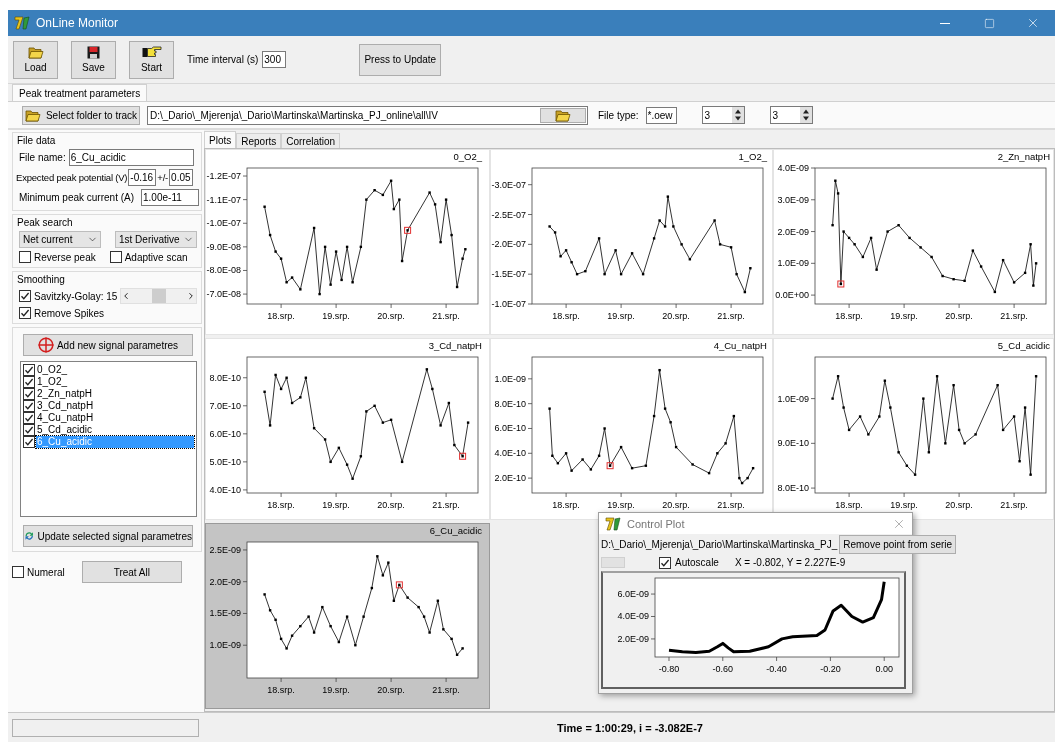  What do you see at coordinates (1023, 345) in the screenshot?
I see `chart-title: 5_Cd_acidic` at bounding box center [1023, 345].